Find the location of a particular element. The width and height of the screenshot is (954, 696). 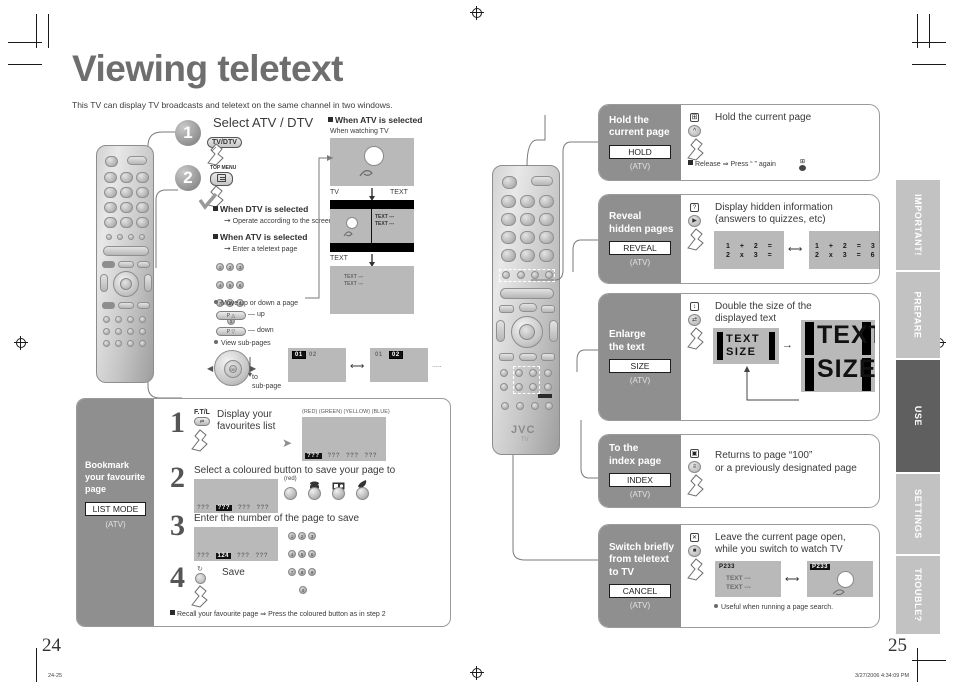

channel-down-key: P ▽ is located at coordinates (231, 331).